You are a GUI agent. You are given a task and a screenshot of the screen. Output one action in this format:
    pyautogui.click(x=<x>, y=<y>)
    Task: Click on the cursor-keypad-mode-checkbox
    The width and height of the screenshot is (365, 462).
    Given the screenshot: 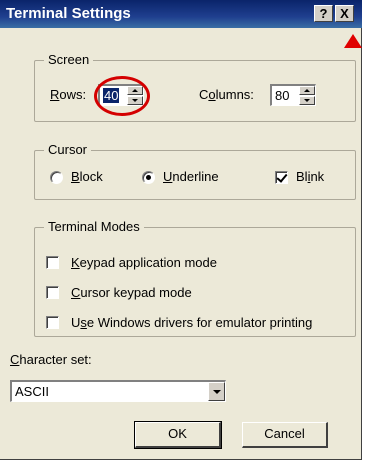 What is the action you would take?
    pyautogui.click(x=52, y=292)
    